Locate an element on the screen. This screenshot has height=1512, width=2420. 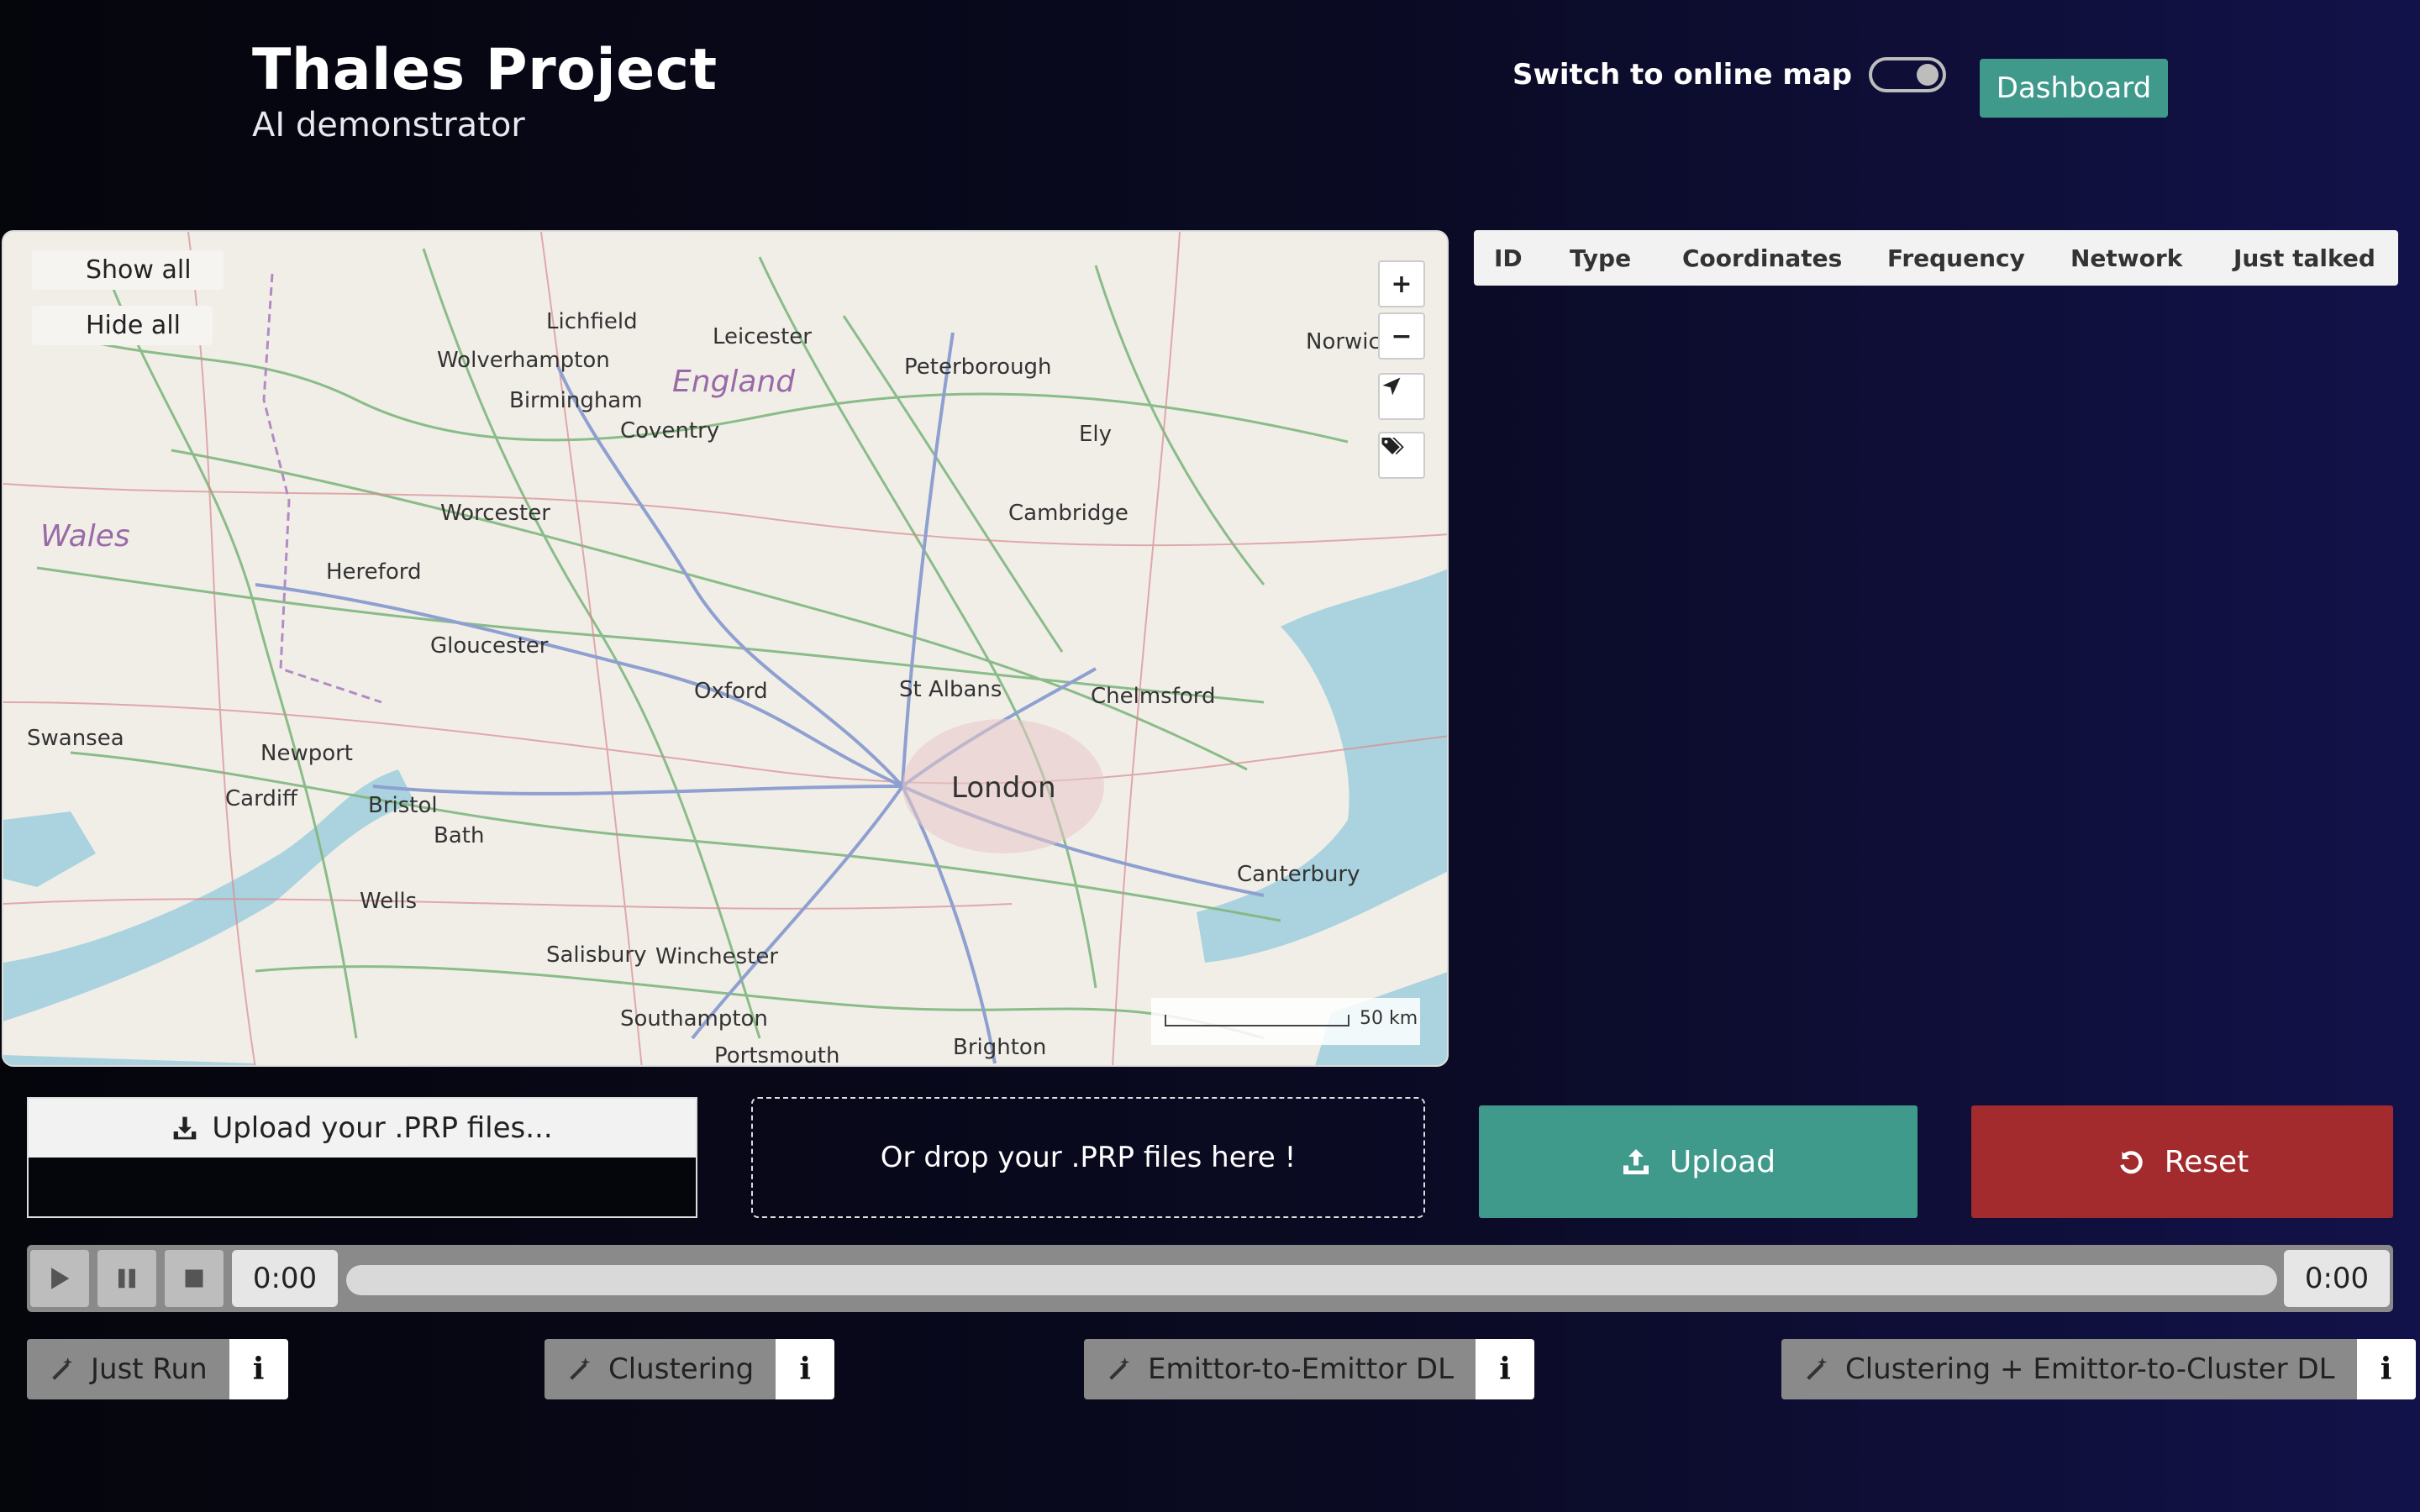
map-label: Brighton is located at coordinates (1000, 1047).